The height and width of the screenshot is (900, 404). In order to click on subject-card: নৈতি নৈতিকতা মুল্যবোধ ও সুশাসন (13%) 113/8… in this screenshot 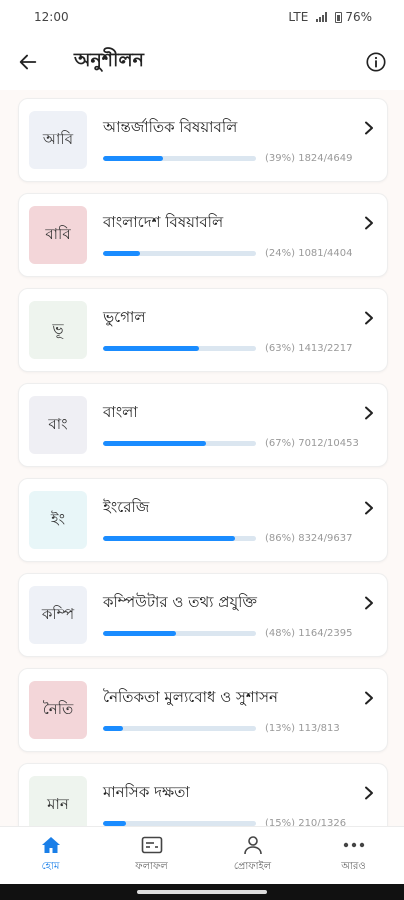, I will do `click(203, 710)`.